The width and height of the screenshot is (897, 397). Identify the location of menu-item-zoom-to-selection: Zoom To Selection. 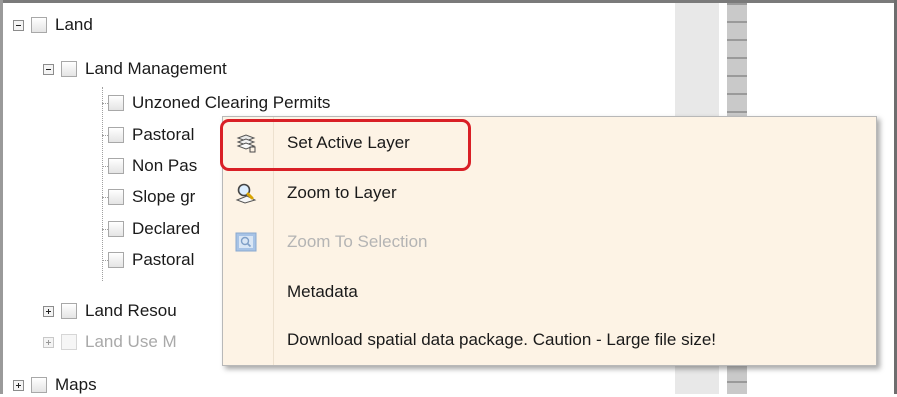
(549, 241).